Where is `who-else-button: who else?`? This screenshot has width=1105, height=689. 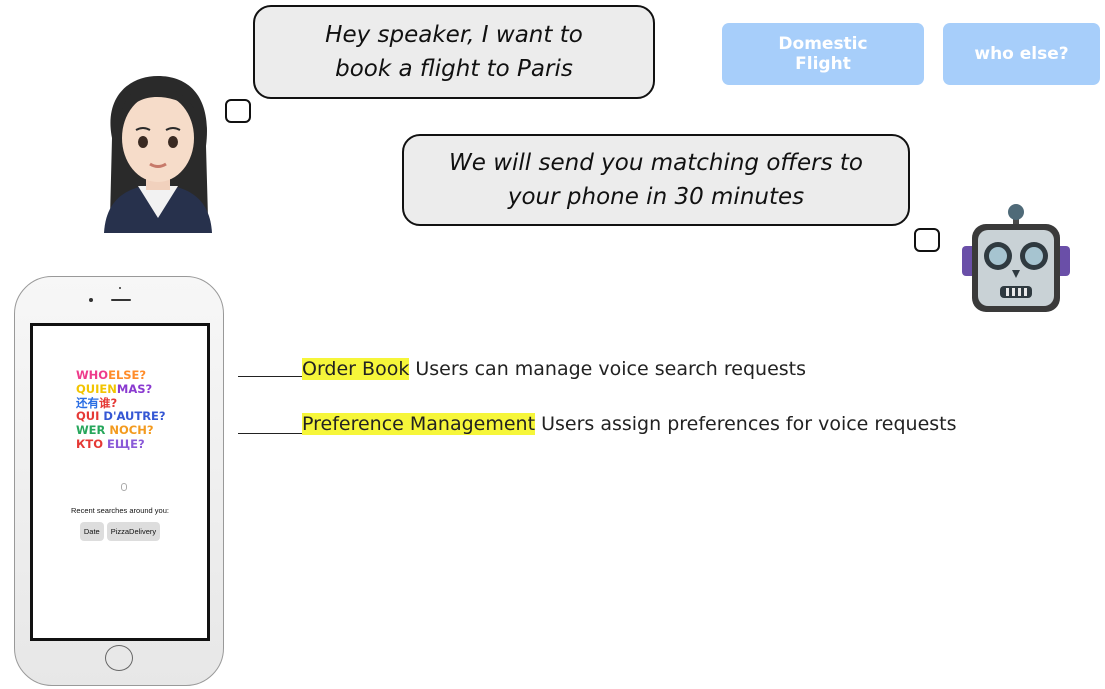
who-else-button: who else? is located at coordinates (1021, 54).